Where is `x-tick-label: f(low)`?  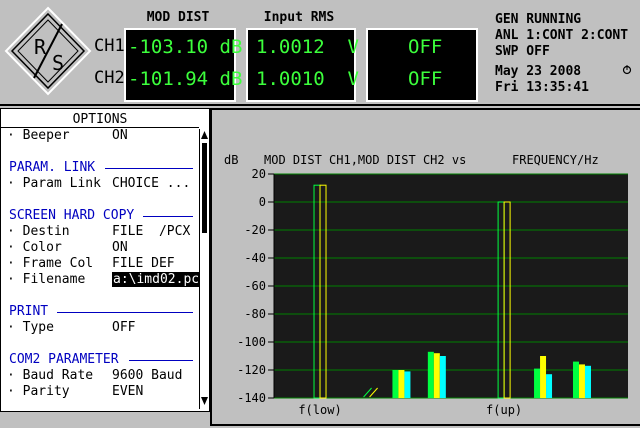
x-tick-label: f(low) is located at coordinates (319, 410).